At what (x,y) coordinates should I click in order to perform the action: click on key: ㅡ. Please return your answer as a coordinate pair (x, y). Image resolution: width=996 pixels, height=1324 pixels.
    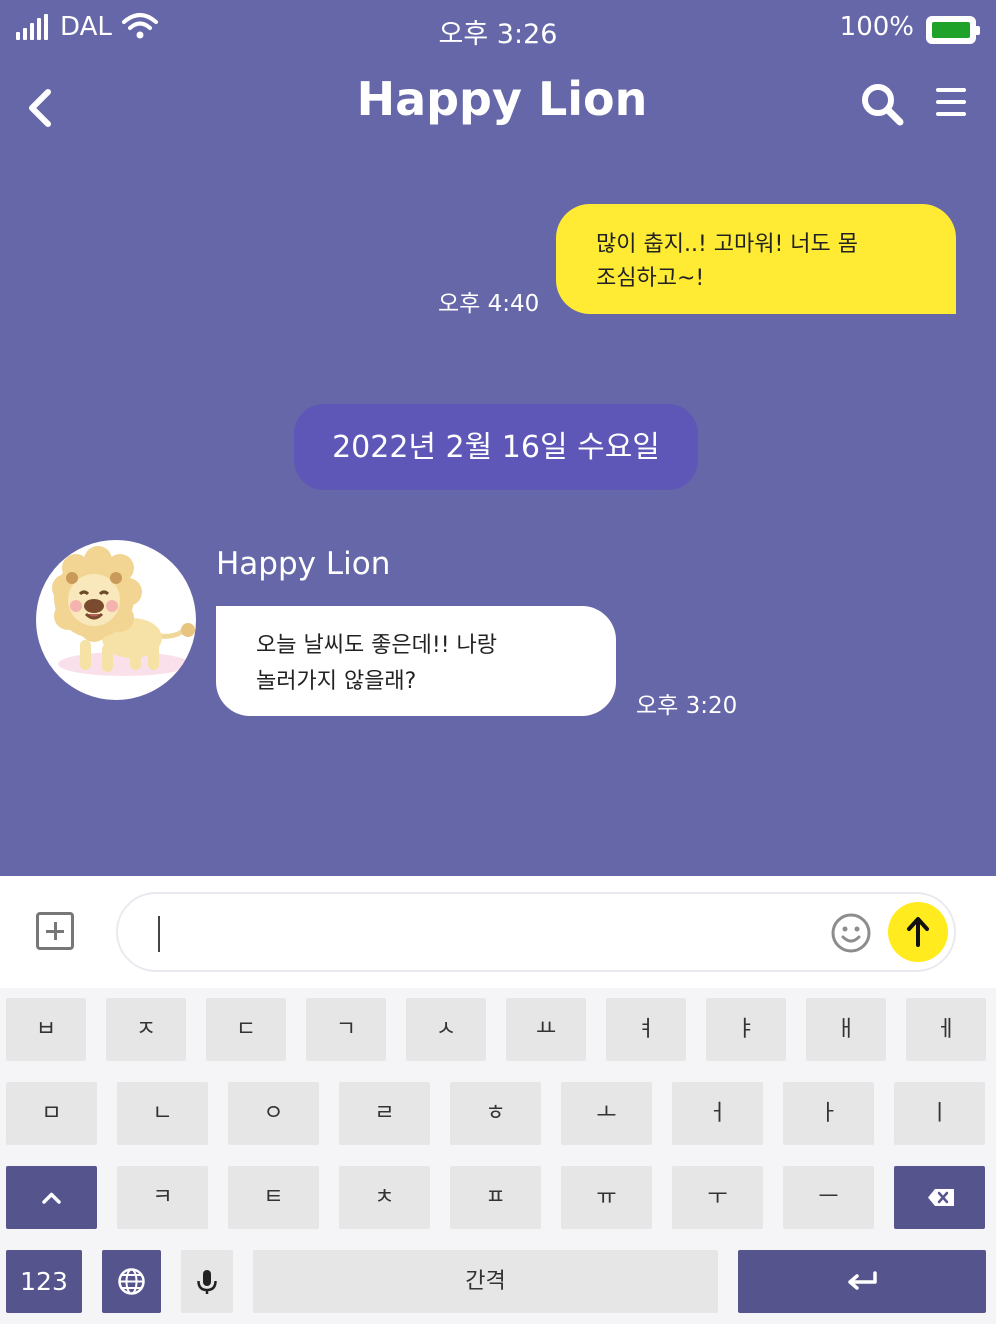
    Looking at the image, I should click on (828, 1197).